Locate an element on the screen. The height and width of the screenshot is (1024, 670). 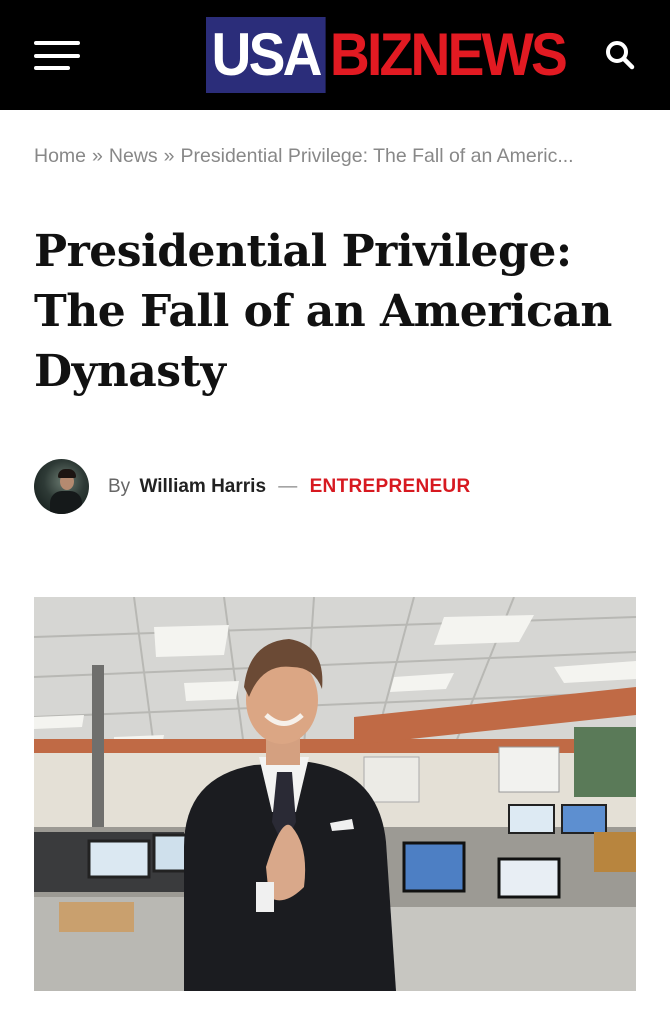
category-link: ENTREPRENEUR is located at coordinates (390, 486).